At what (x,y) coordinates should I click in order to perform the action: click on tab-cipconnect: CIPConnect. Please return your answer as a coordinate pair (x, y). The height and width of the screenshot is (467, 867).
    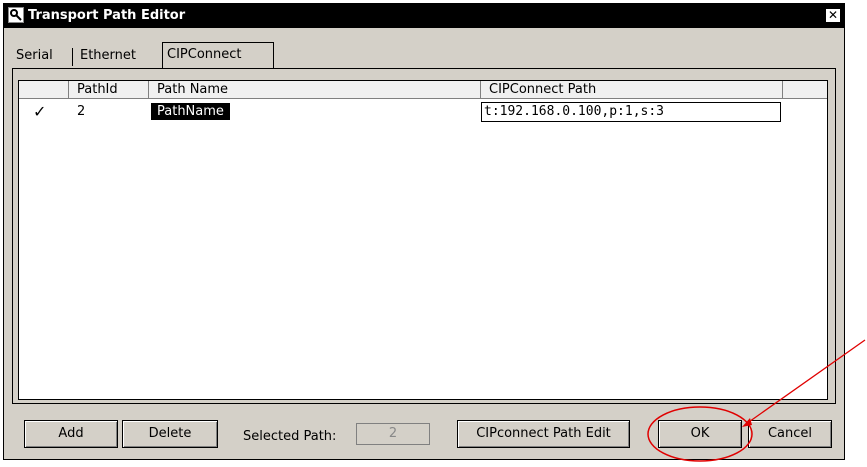
    Looking at the image, I should click on (218, 55).